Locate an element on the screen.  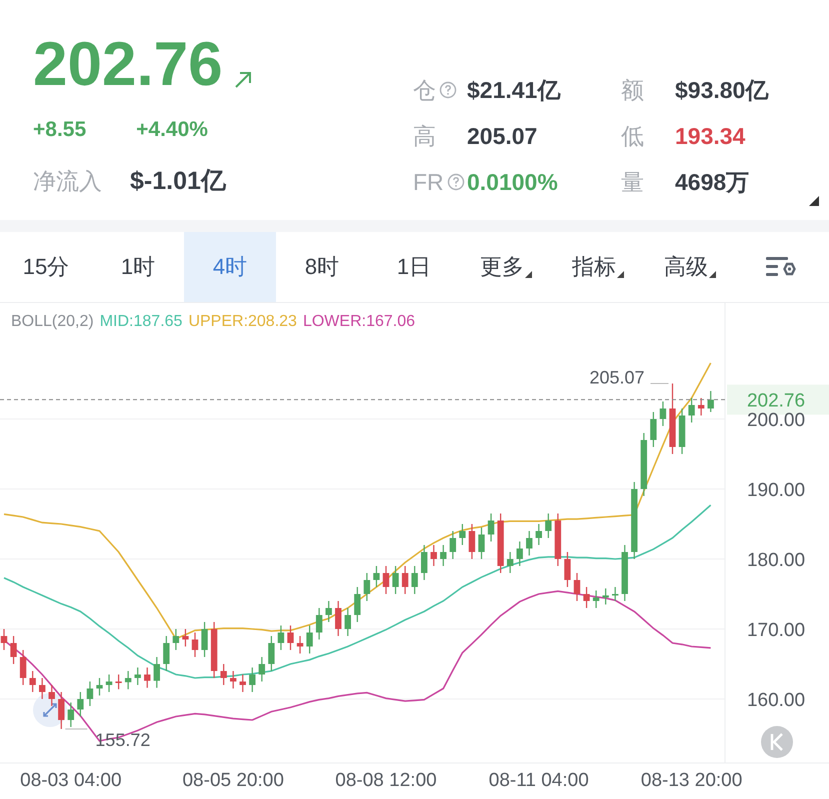
price-change: +8.55 is located at coordinates (59, 130).